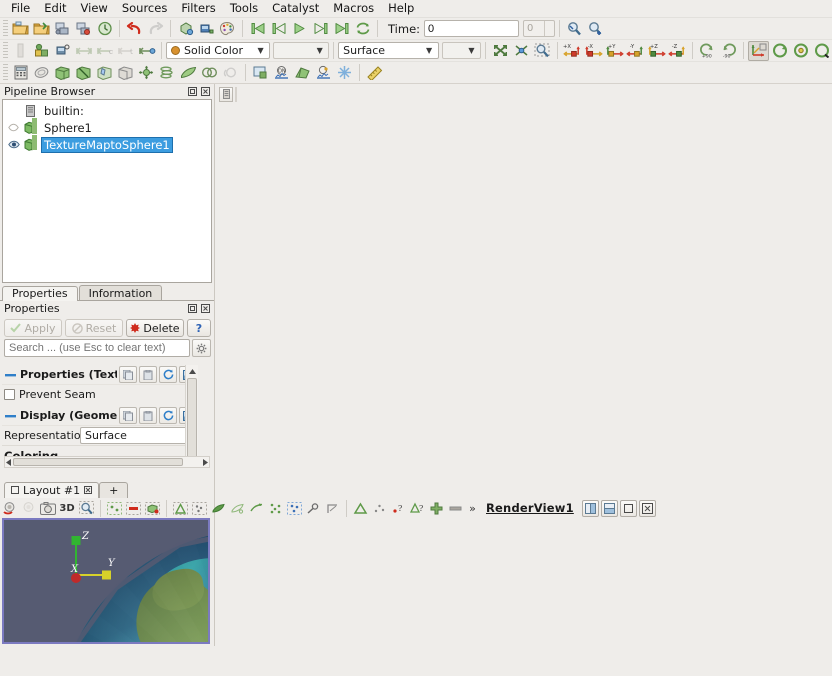 The width and height of the screenshot is (832, 676). I want to click on screenshot-icon, so click(47, 508).